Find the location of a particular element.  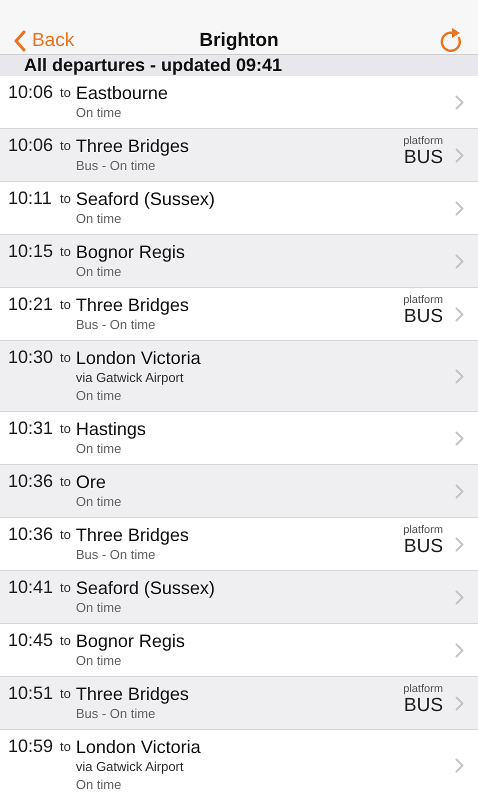

refresh-icon is located at coordinates (452, 41).